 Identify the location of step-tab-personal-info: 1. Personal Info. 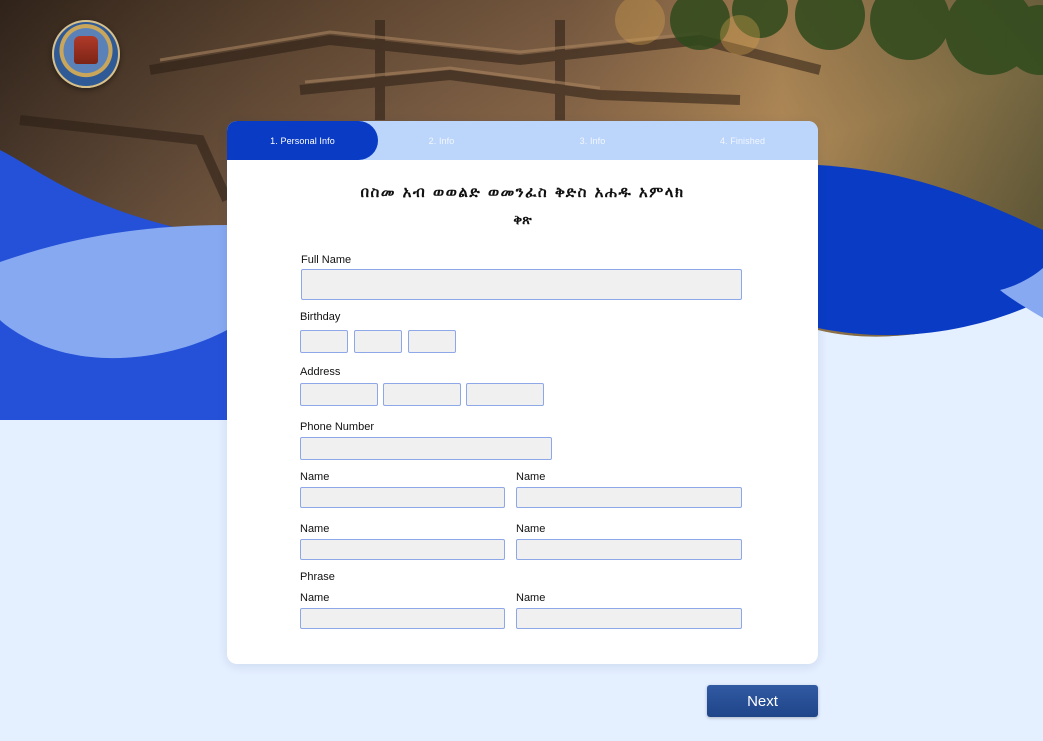
(302, 140).